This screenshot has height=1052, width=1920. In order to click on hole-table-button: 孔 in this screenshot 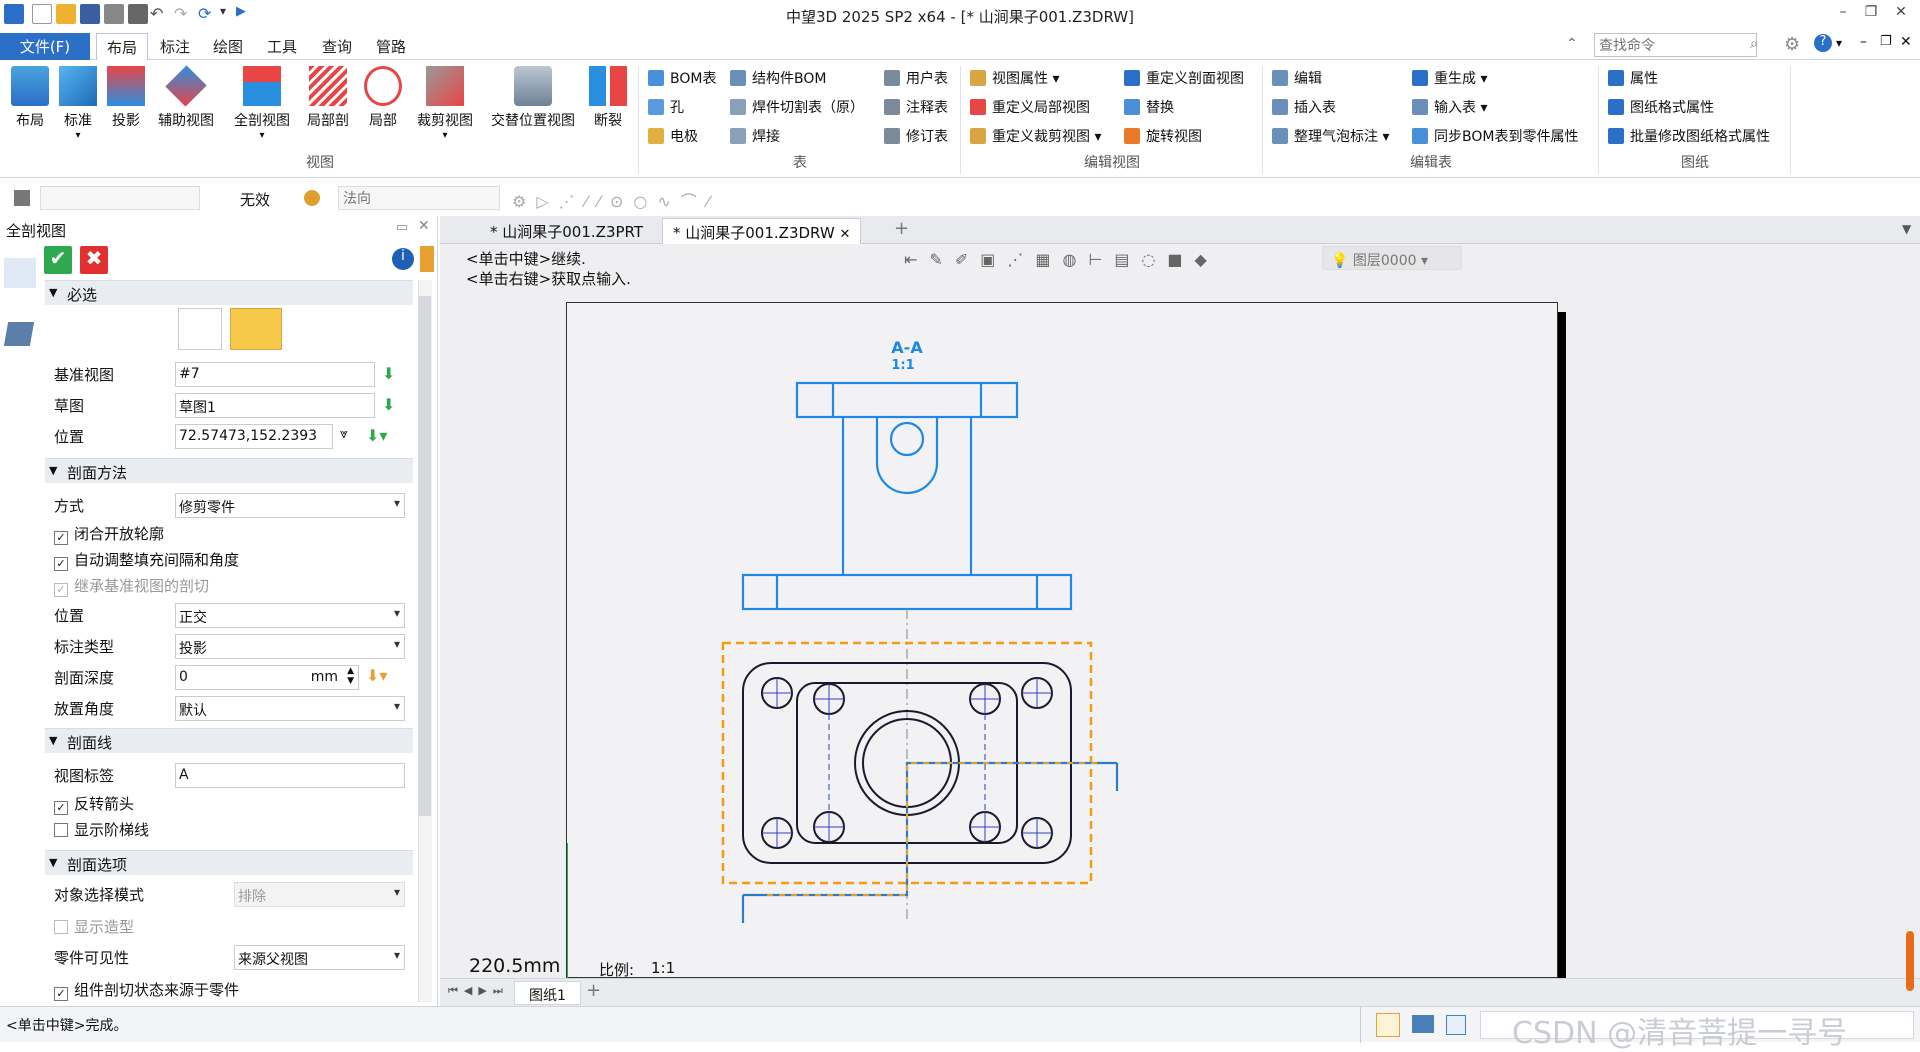, I will do `click(666, 109)`.